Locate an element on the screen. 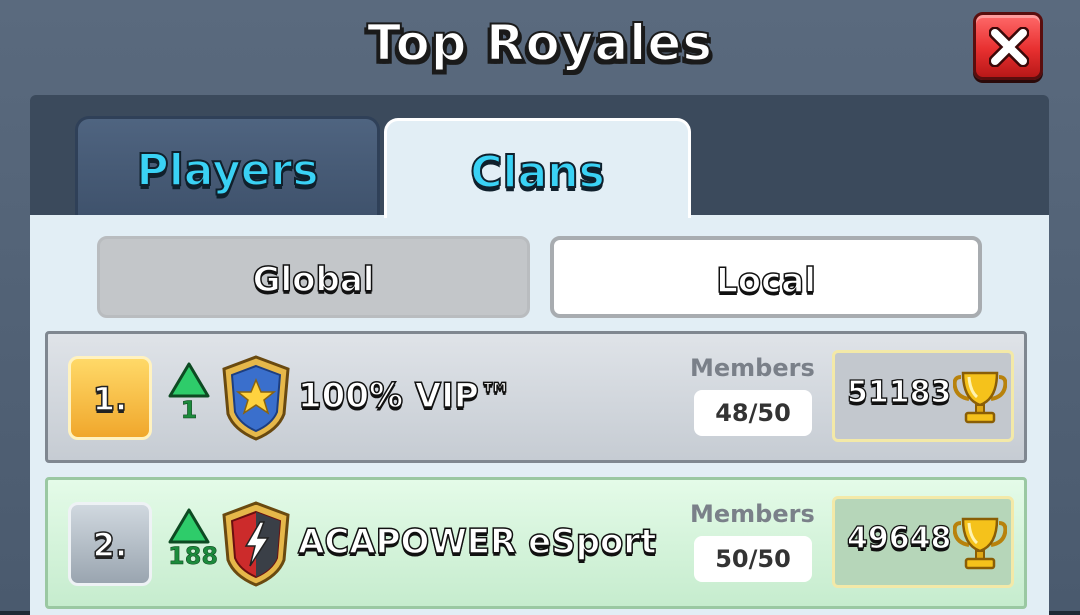 The image size is (1080, 615). trophy-count: 51183 is located at coordinates (899, 392).